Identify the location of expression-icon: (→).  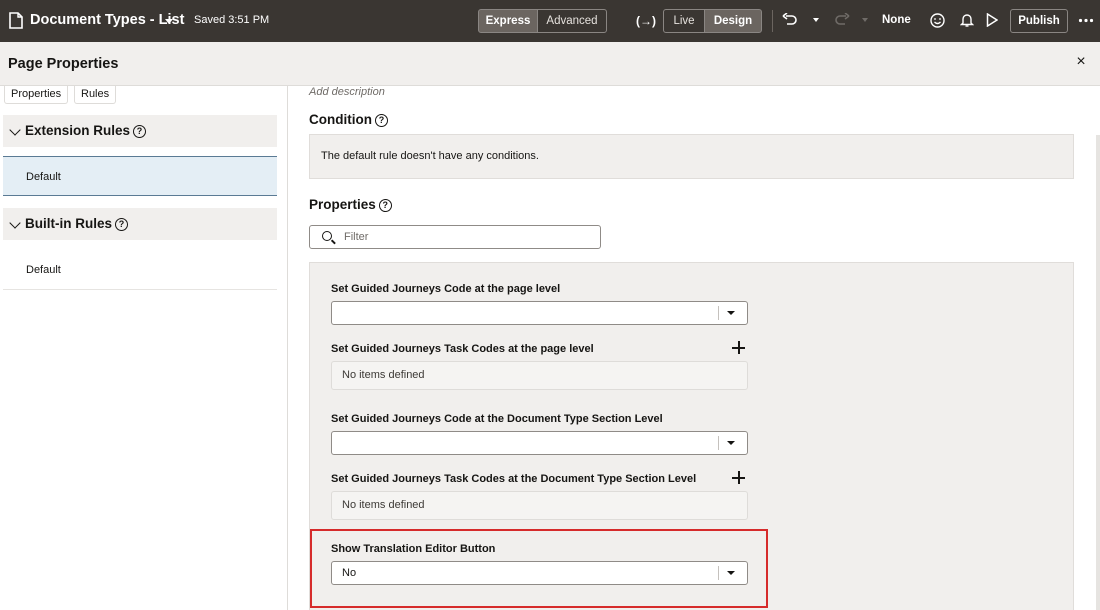
(646, 21).